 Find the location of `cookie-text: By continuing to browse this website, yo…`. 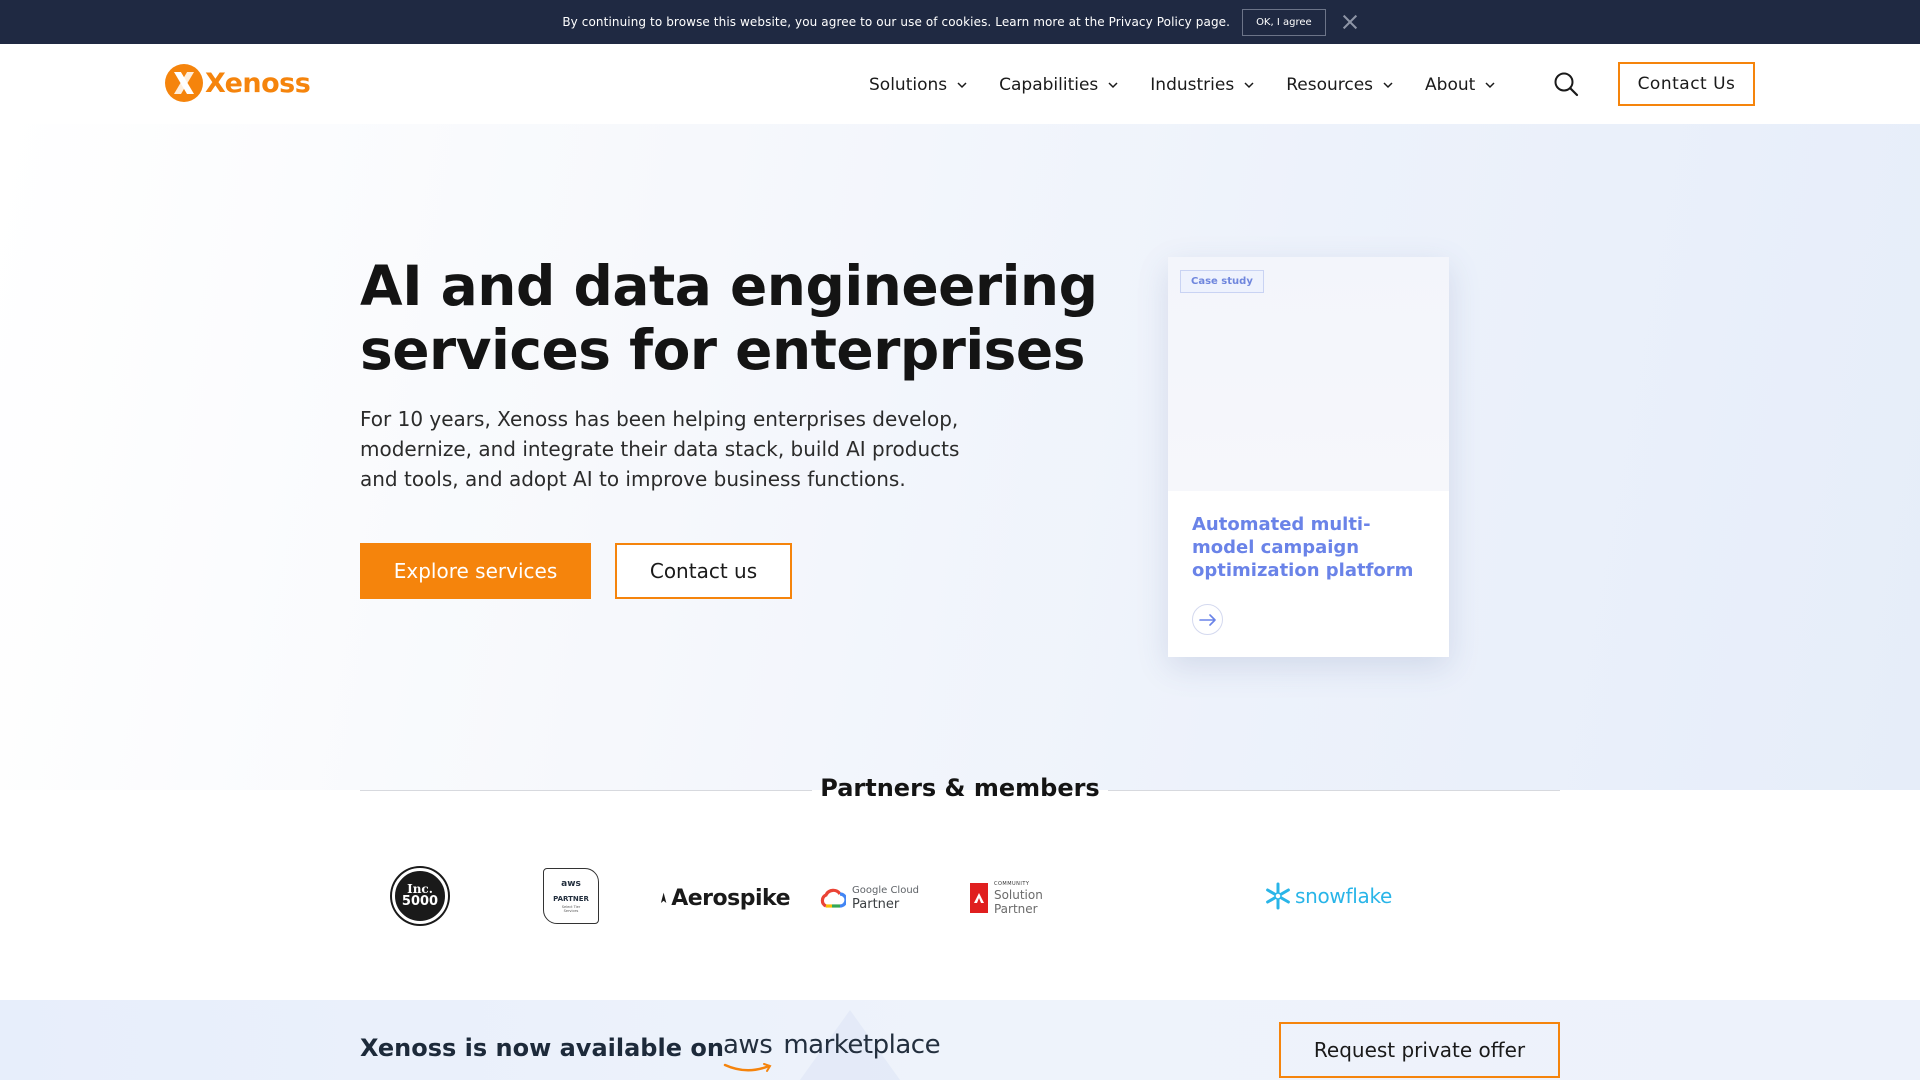

cookie-text: By continuing to browse this website, yo… is located at coordinates (896, 22).